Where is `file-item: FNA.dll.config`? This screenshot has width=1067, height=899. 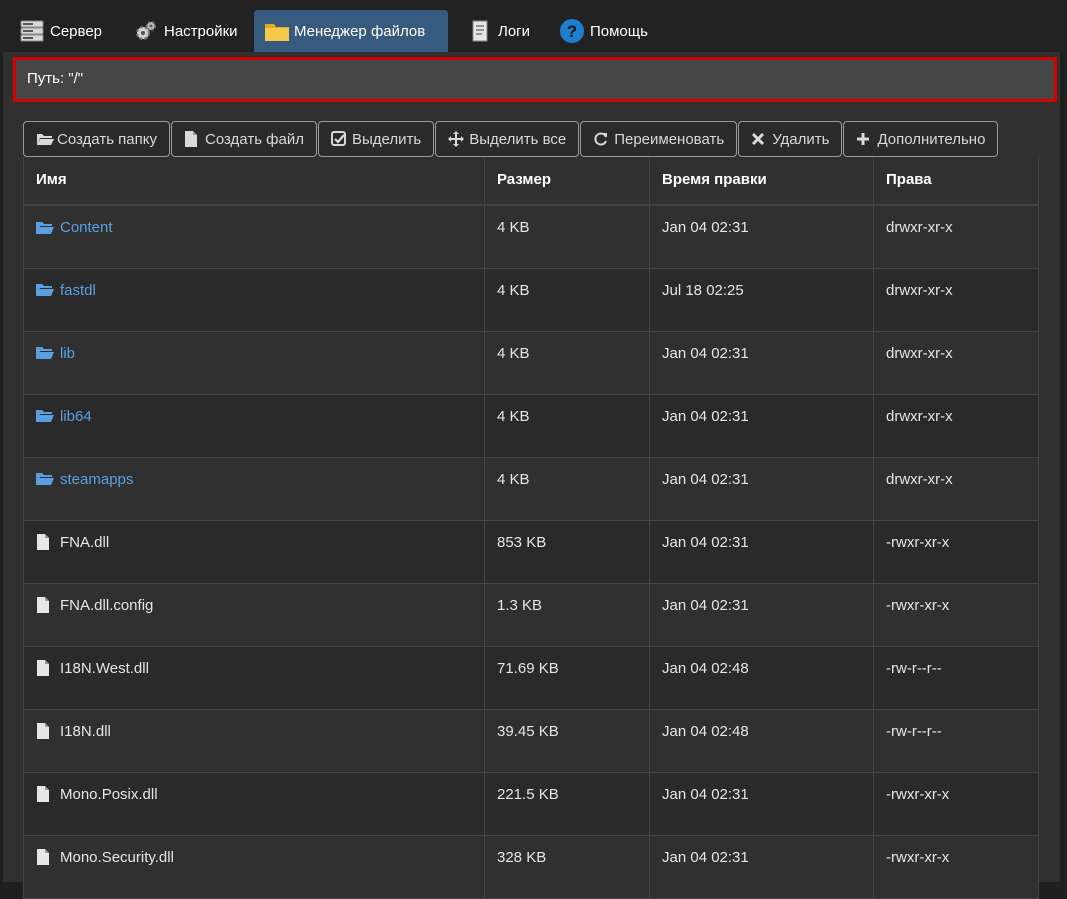 file-item: FNA.dll.config is located at coordinates (254, 605).